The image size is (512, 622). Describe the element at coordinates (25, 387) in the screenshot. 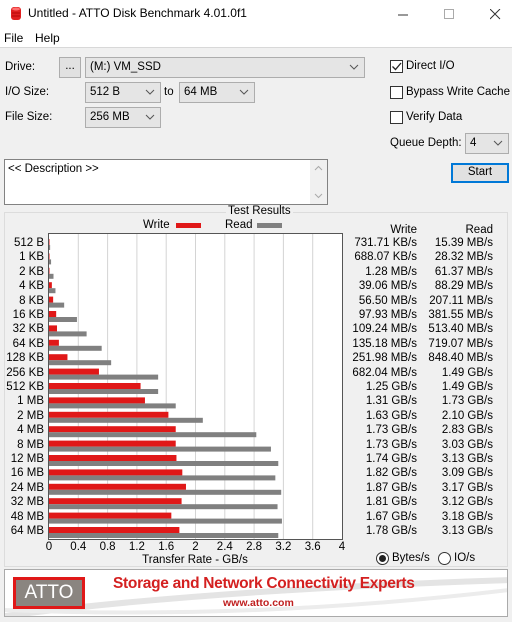

I see `y-tick-label: 512 KB` at that location.